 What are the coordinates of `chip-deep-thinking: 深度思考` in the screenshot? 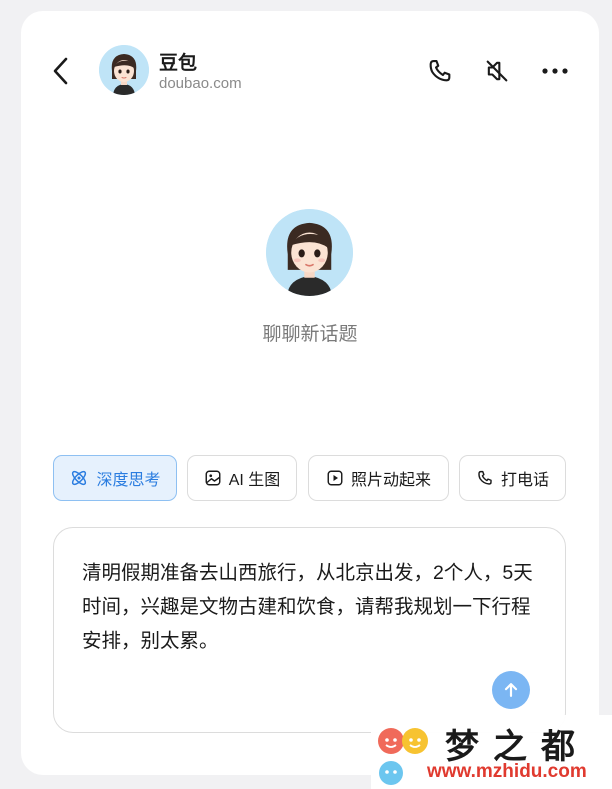 It's located at (115, 478).